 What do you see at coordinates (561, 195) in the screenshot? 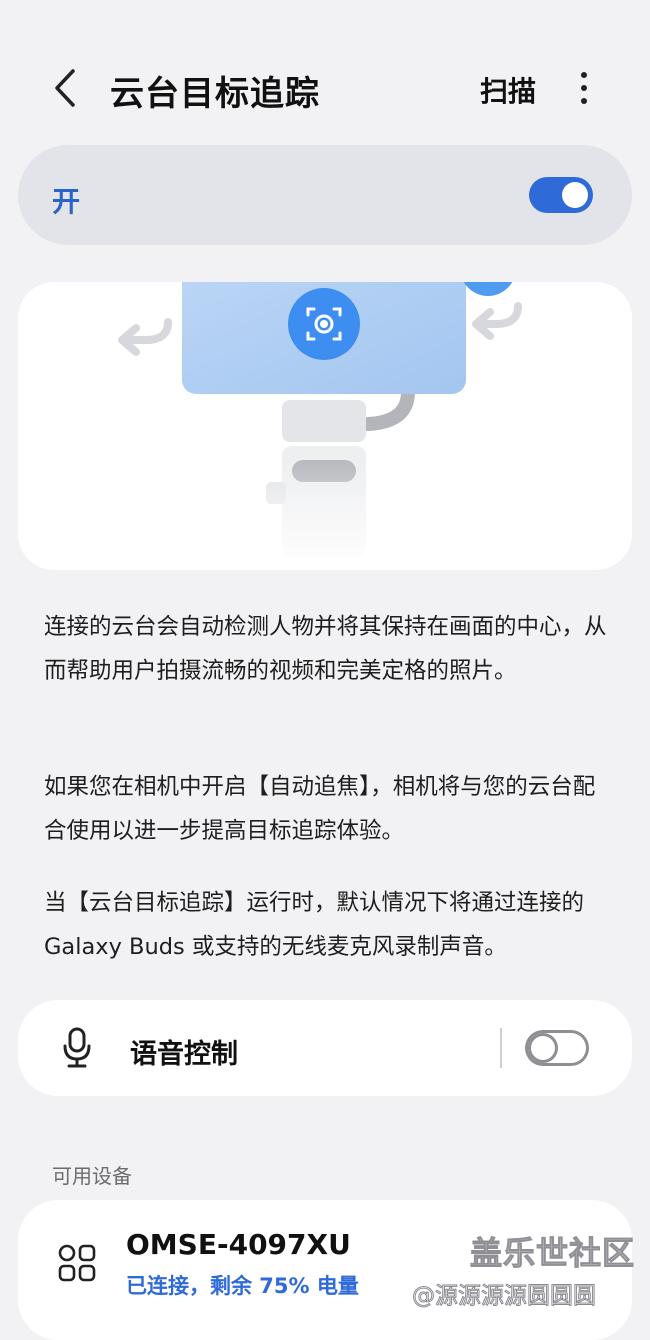
I see `master-toggle` at bounding box center [561, 195].